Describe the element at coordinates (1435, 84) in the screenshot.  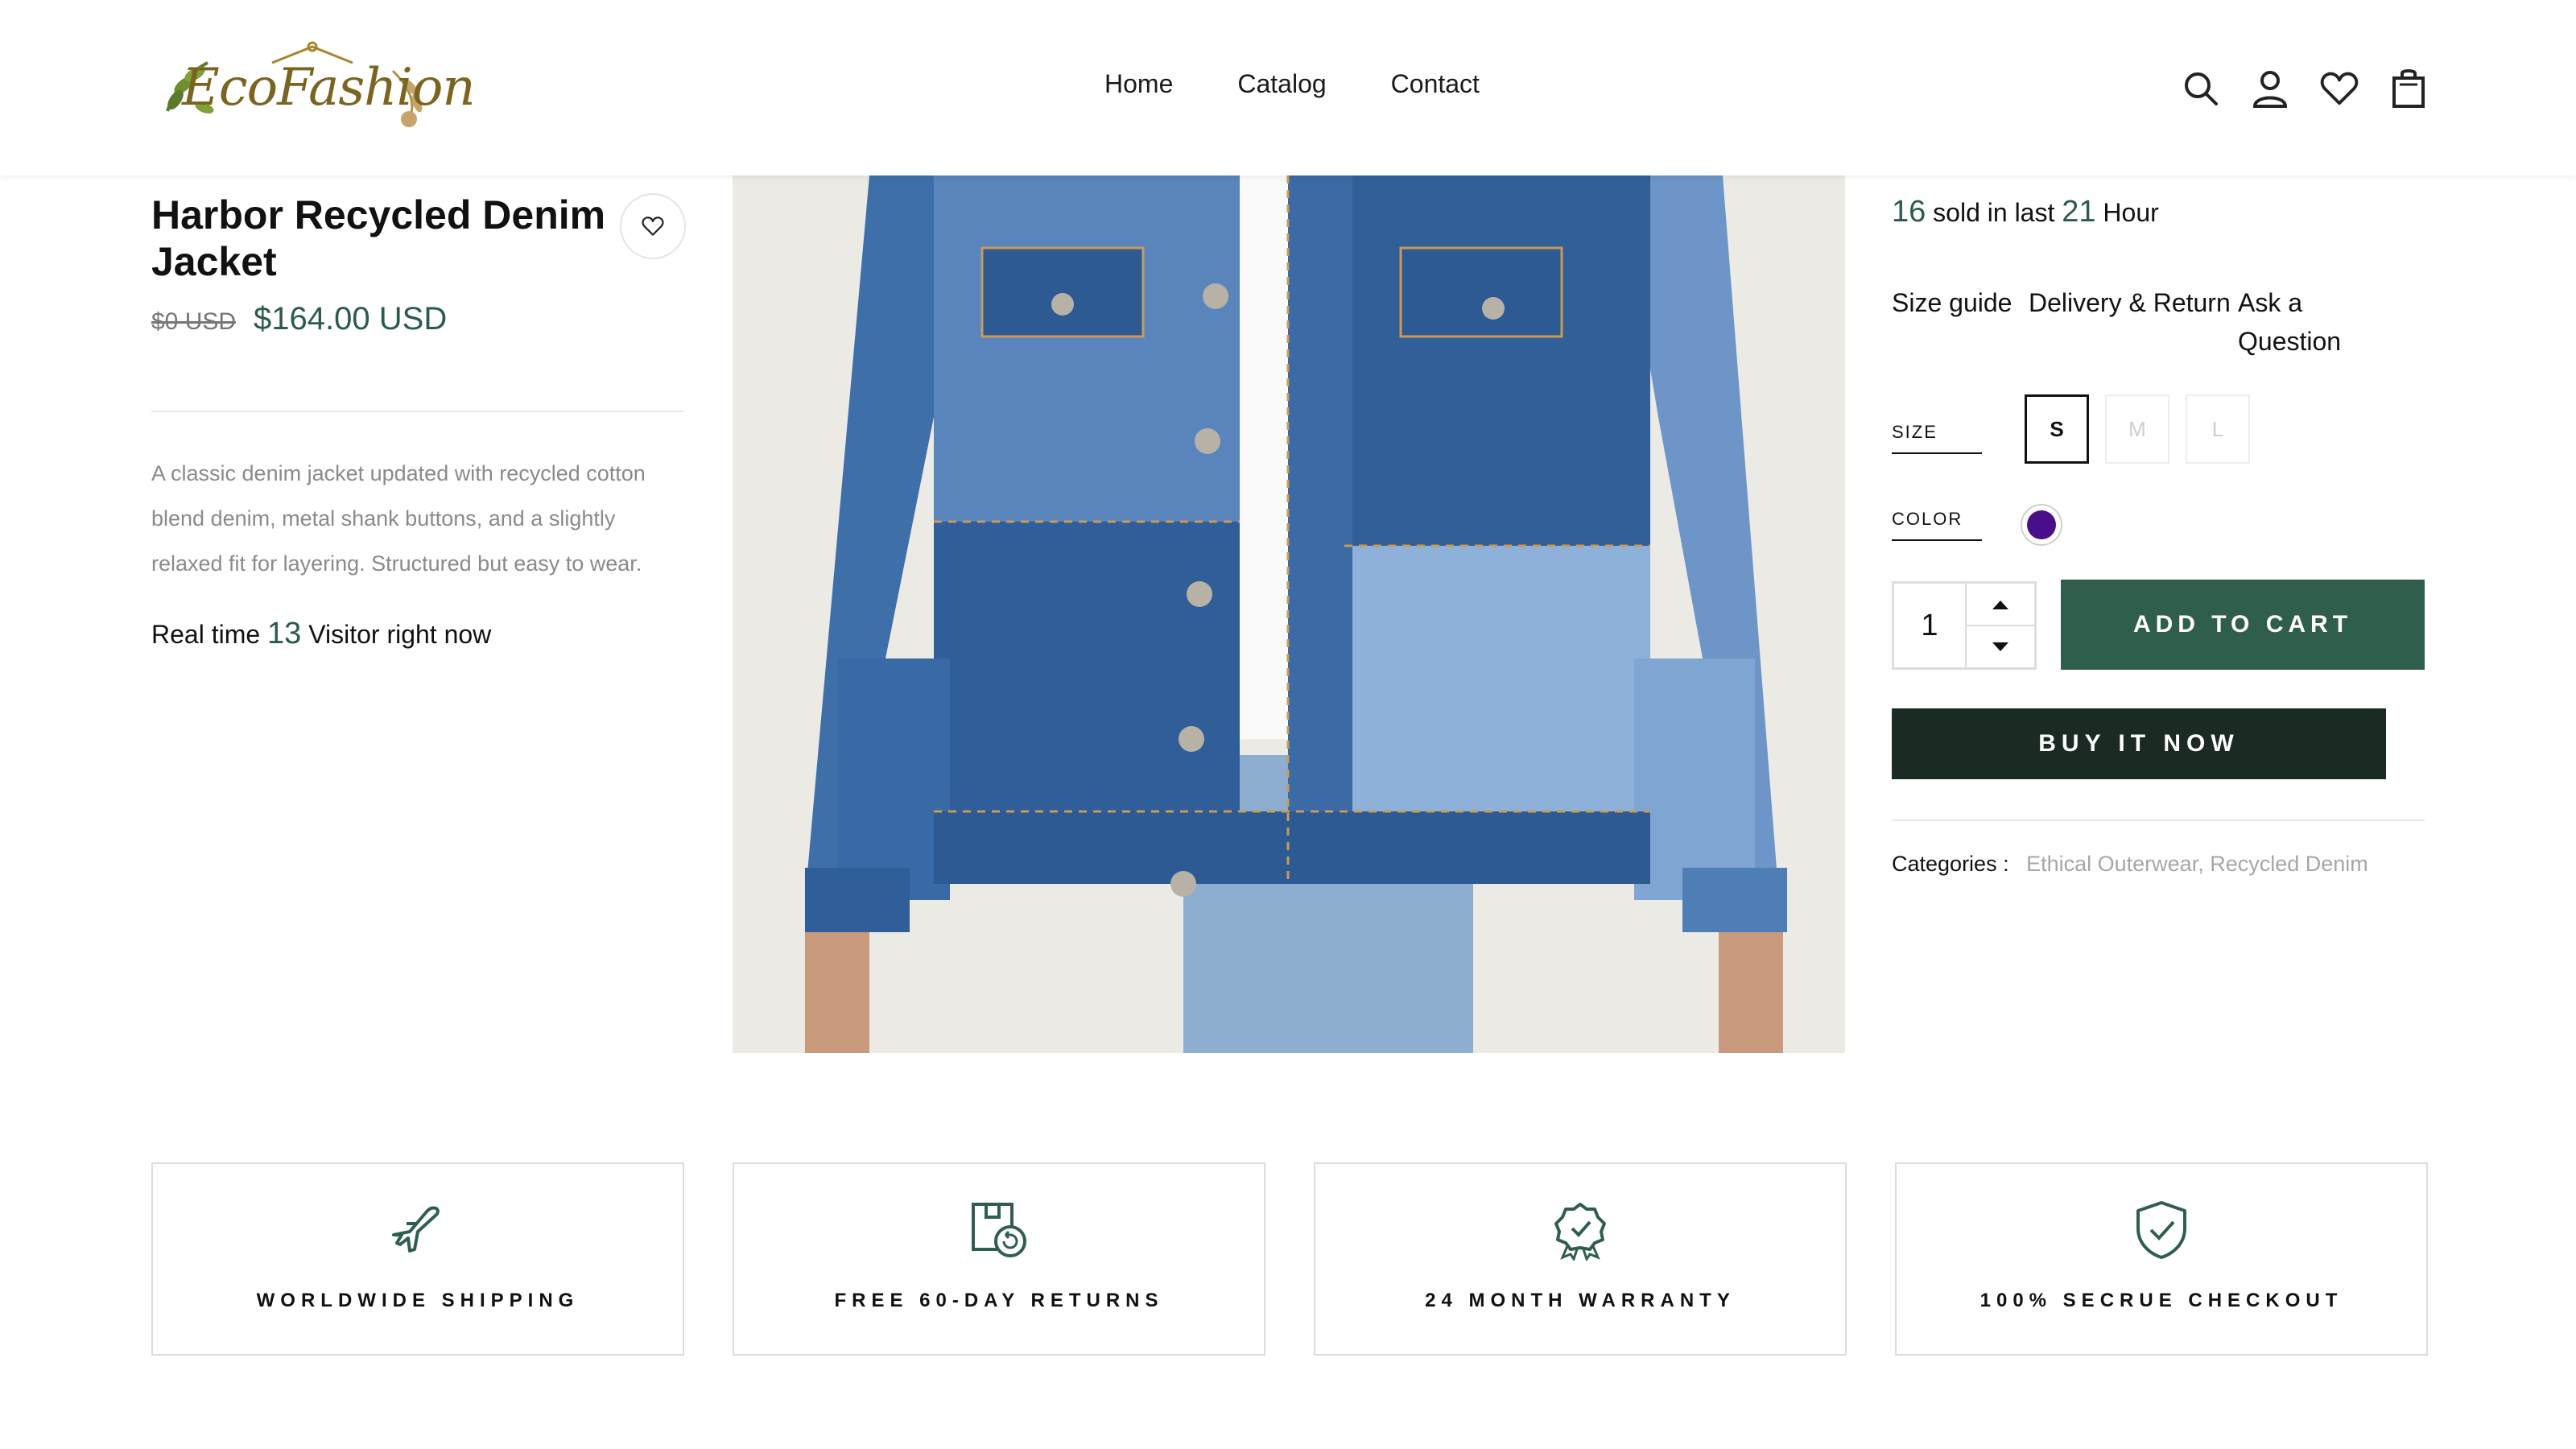
I see `nav-contact: Contact` at that location.